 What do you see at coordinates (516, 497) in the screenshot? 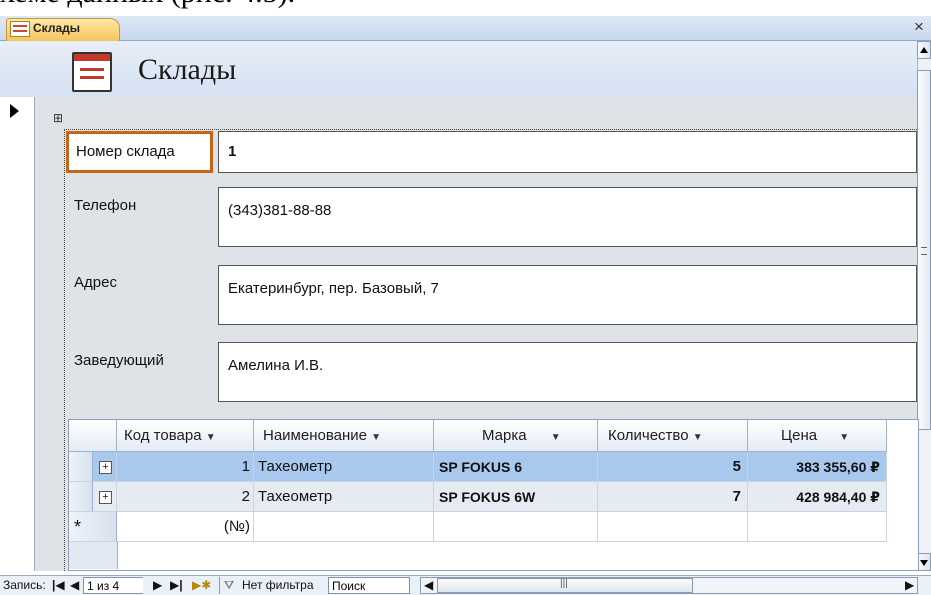
I see `cell-brand: SP FOKUS 6W` at bounding box center [516, 497].